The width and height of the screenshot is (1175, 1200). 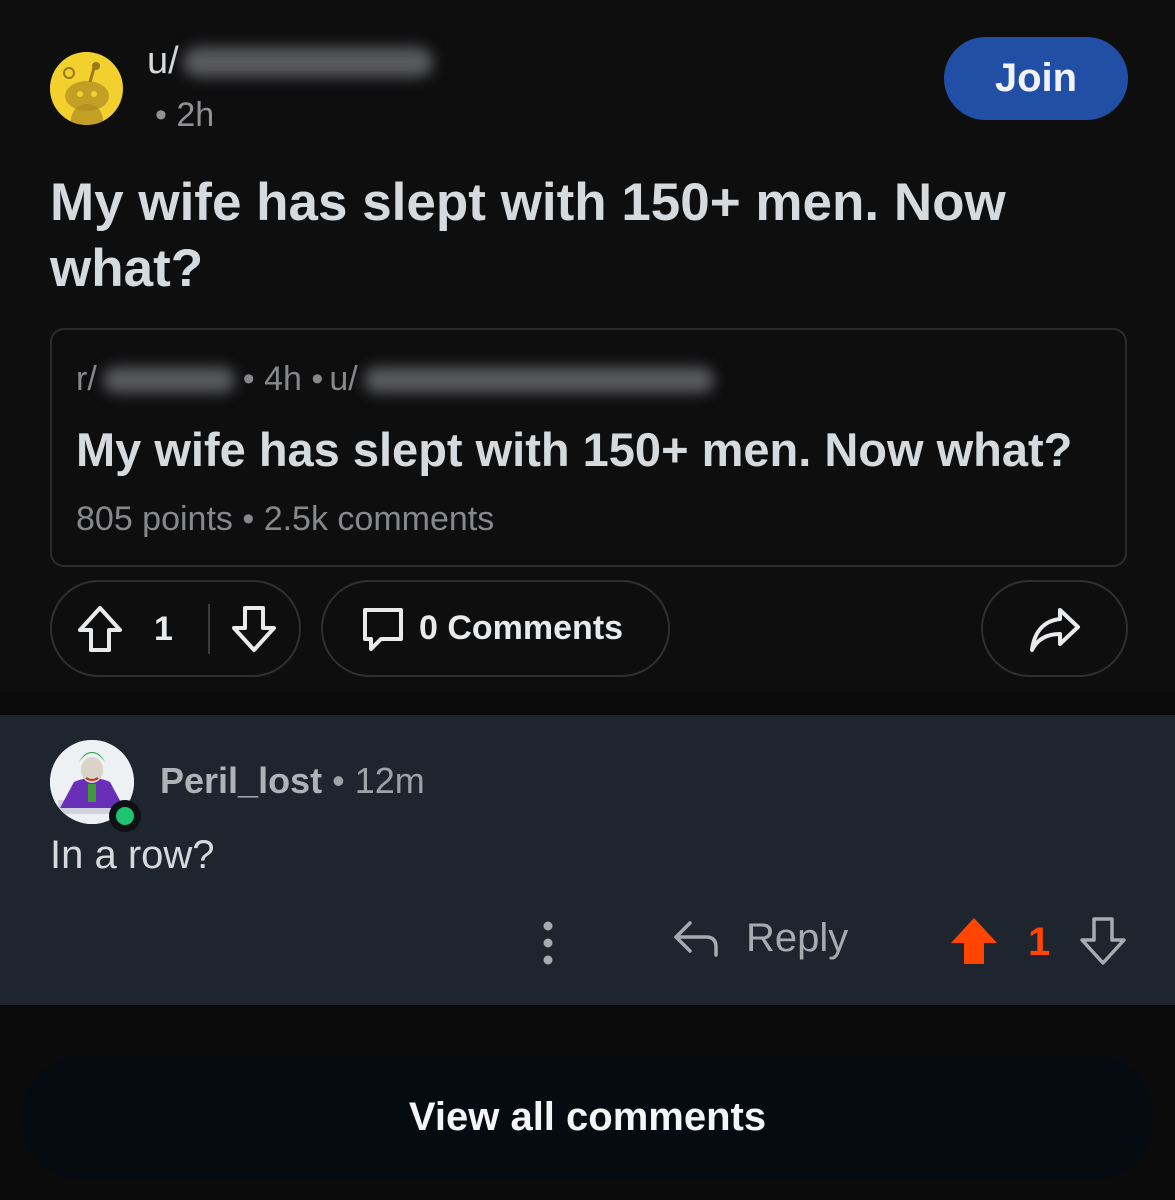 What do you see at coordinates (1036, 78) in the screenshot?
I see `join-button: Join` at bounding box center [1036, 78].